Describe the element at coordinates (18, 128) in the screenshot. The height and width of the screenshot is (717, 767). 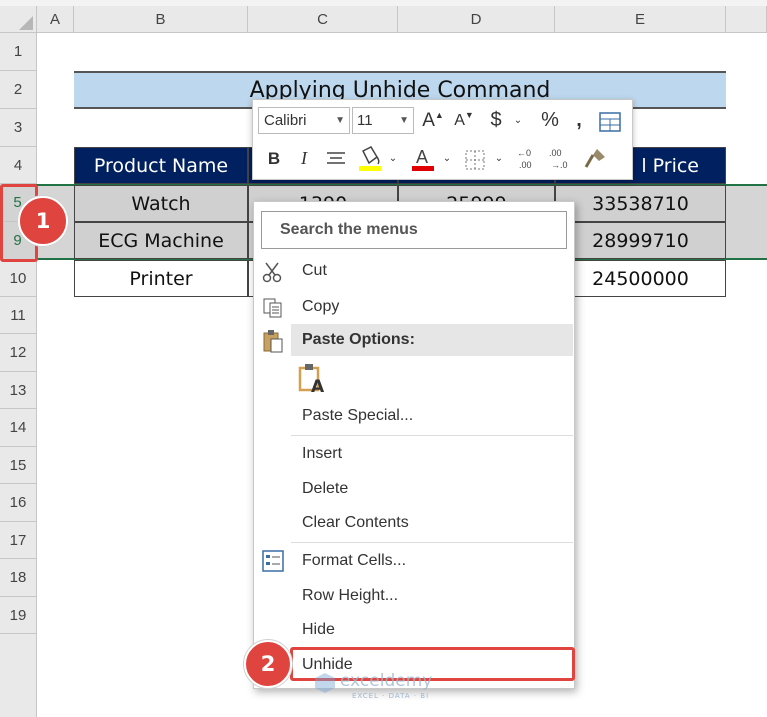
I see `row-header-3: 3` at that location.